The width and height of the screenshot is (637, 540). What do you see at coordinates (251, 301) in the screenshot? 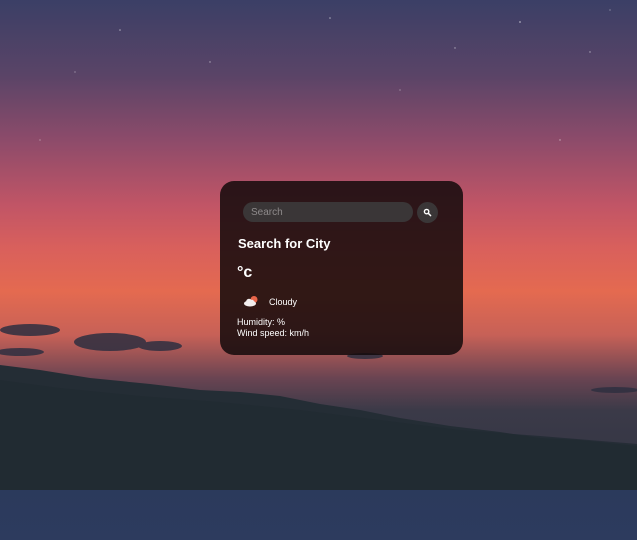
I see `cloud-sun-icon` at bounding box center [251, 301].